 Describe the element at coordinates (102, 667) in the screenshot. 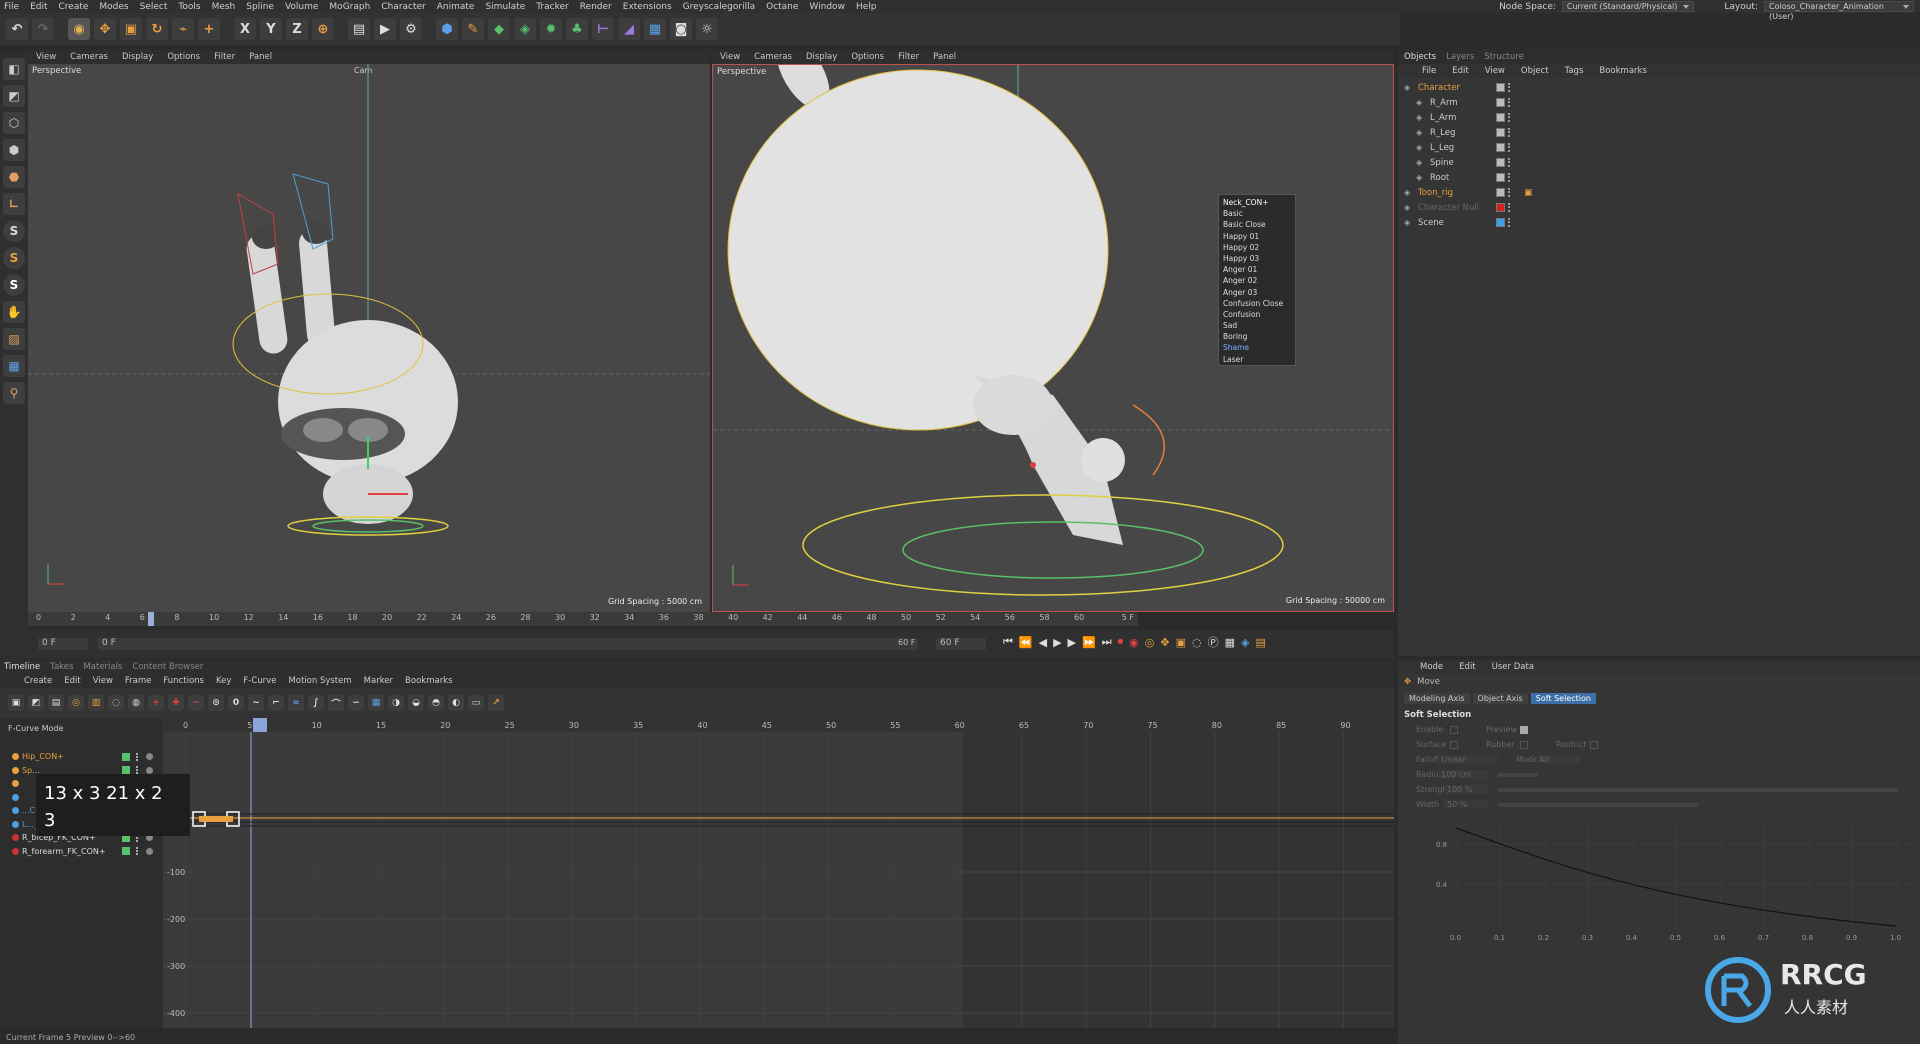

I see `tab-materials: Materials` at that location.